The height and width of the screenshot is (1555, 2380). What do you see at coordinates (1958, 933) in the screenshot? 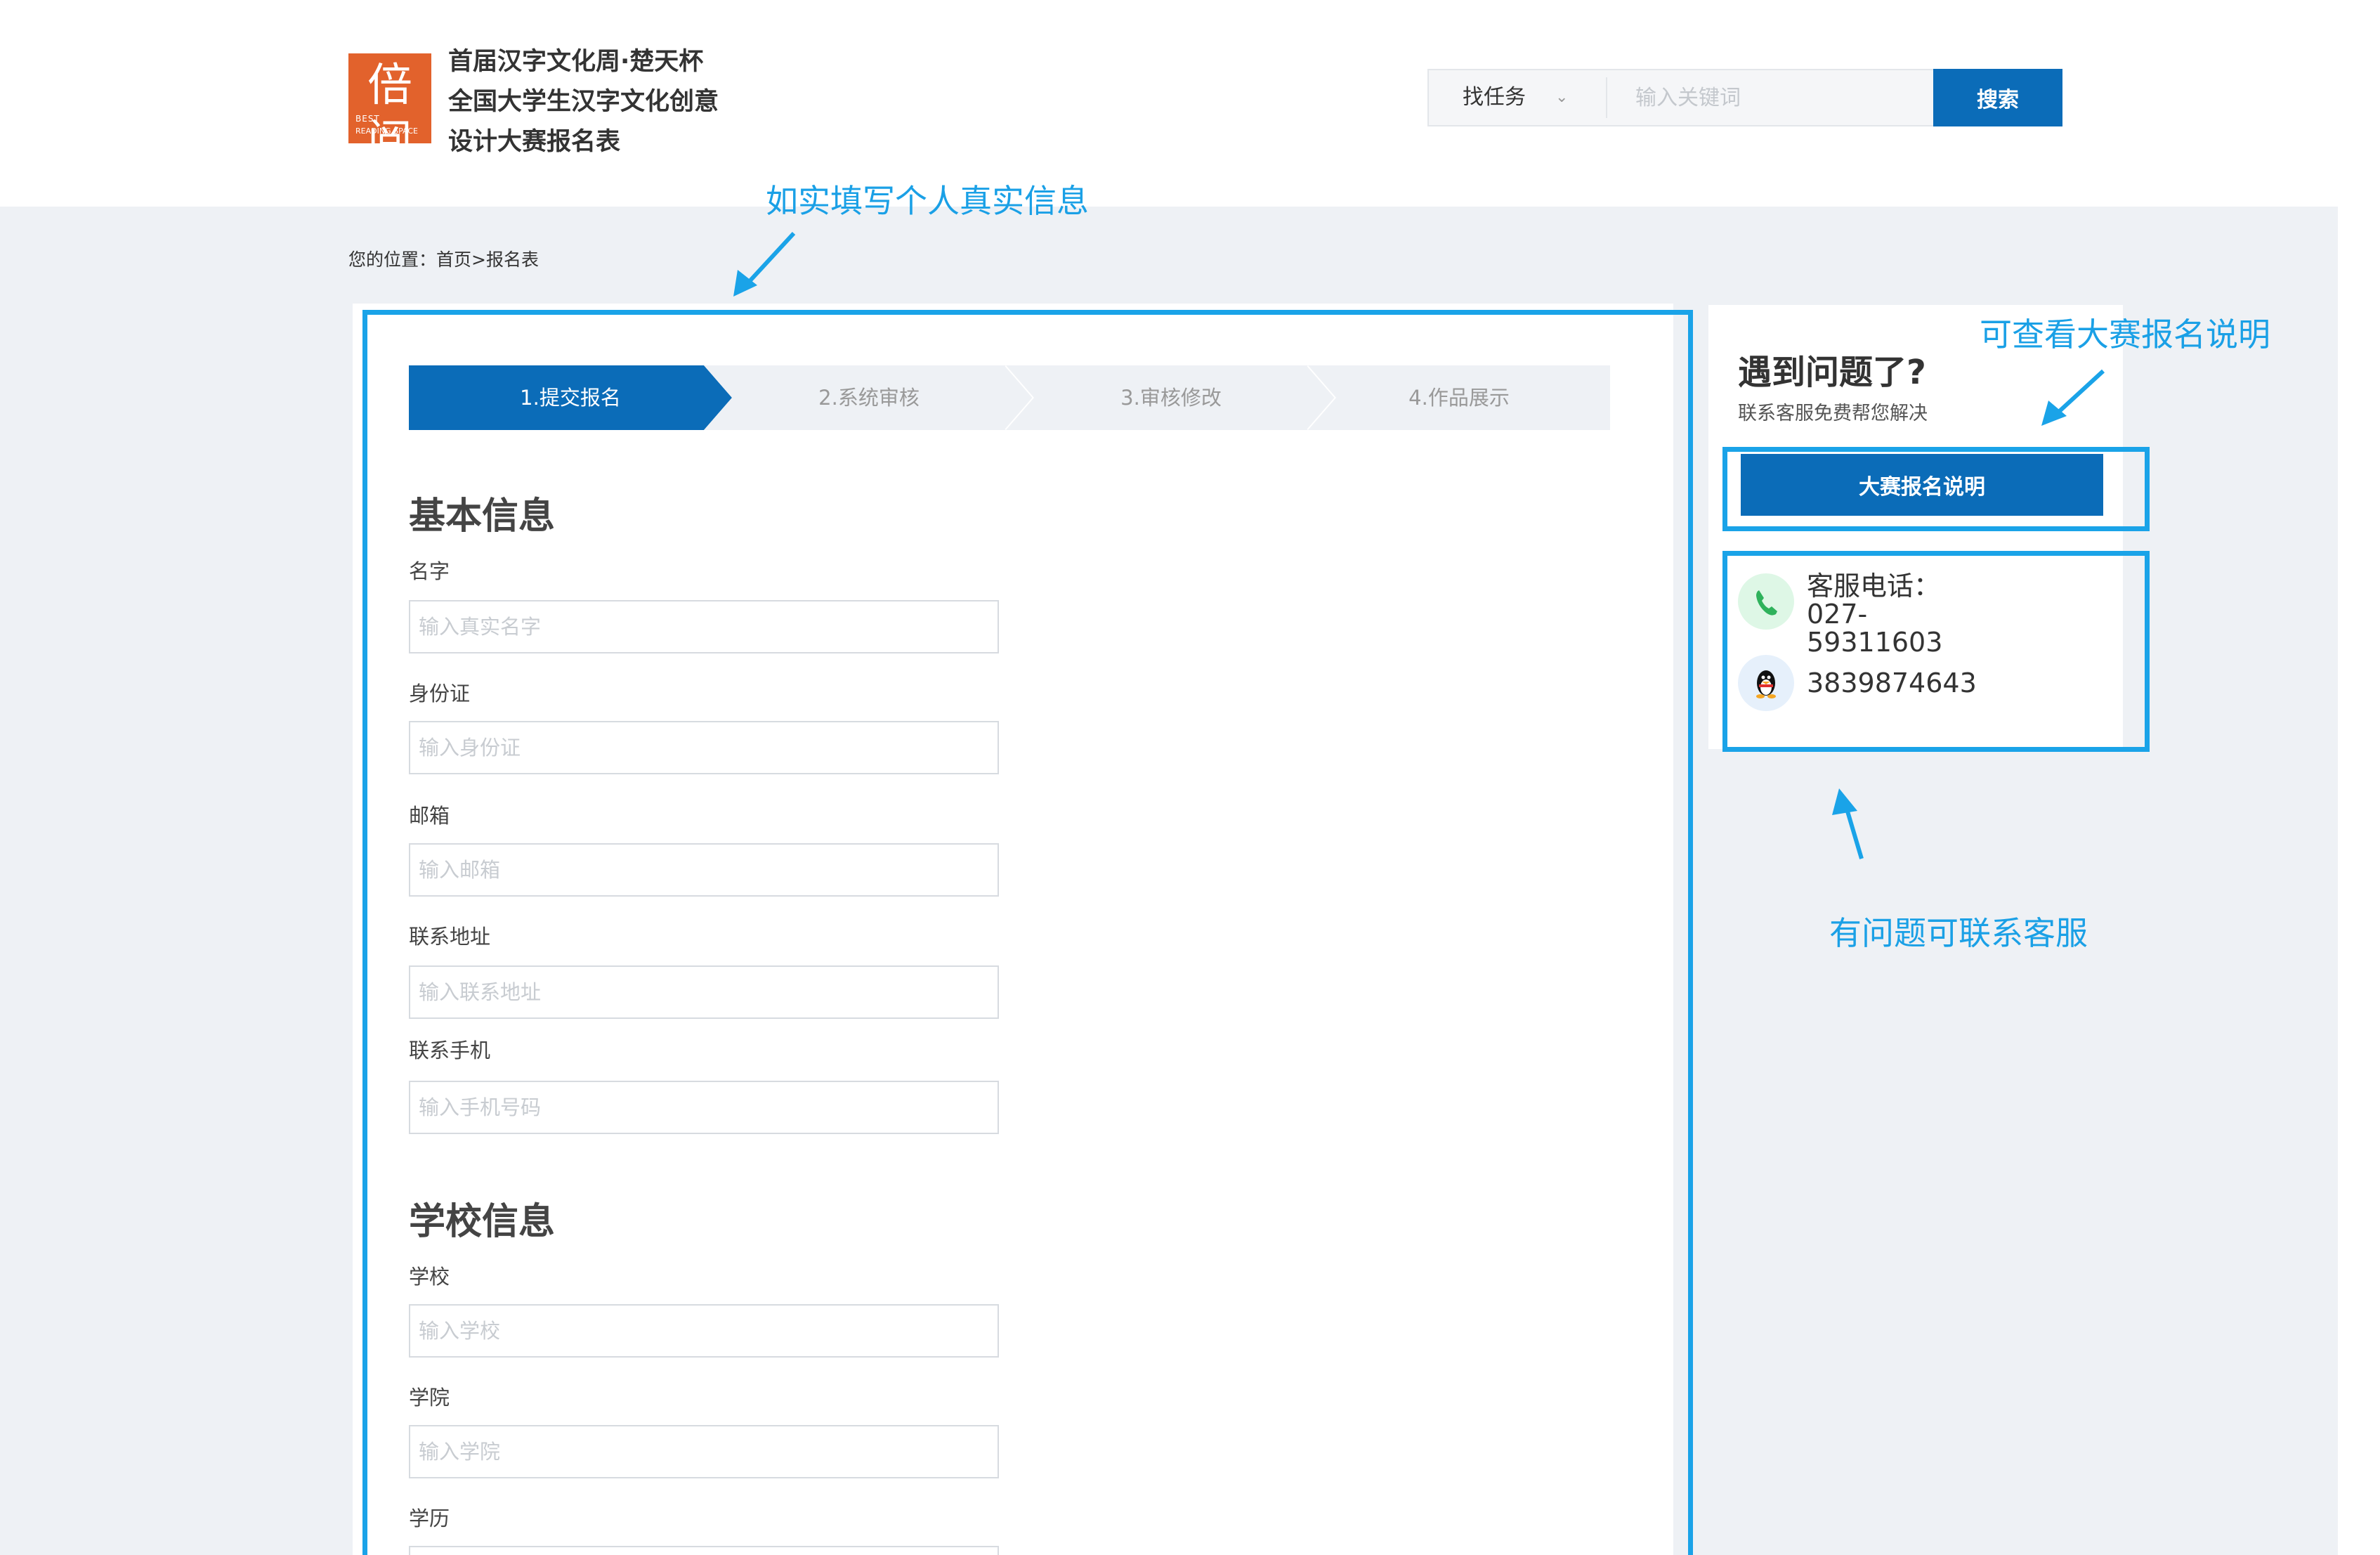
I see `annotation-contact-service: 有问题可联系客服` at bounding box center [1958, 933].